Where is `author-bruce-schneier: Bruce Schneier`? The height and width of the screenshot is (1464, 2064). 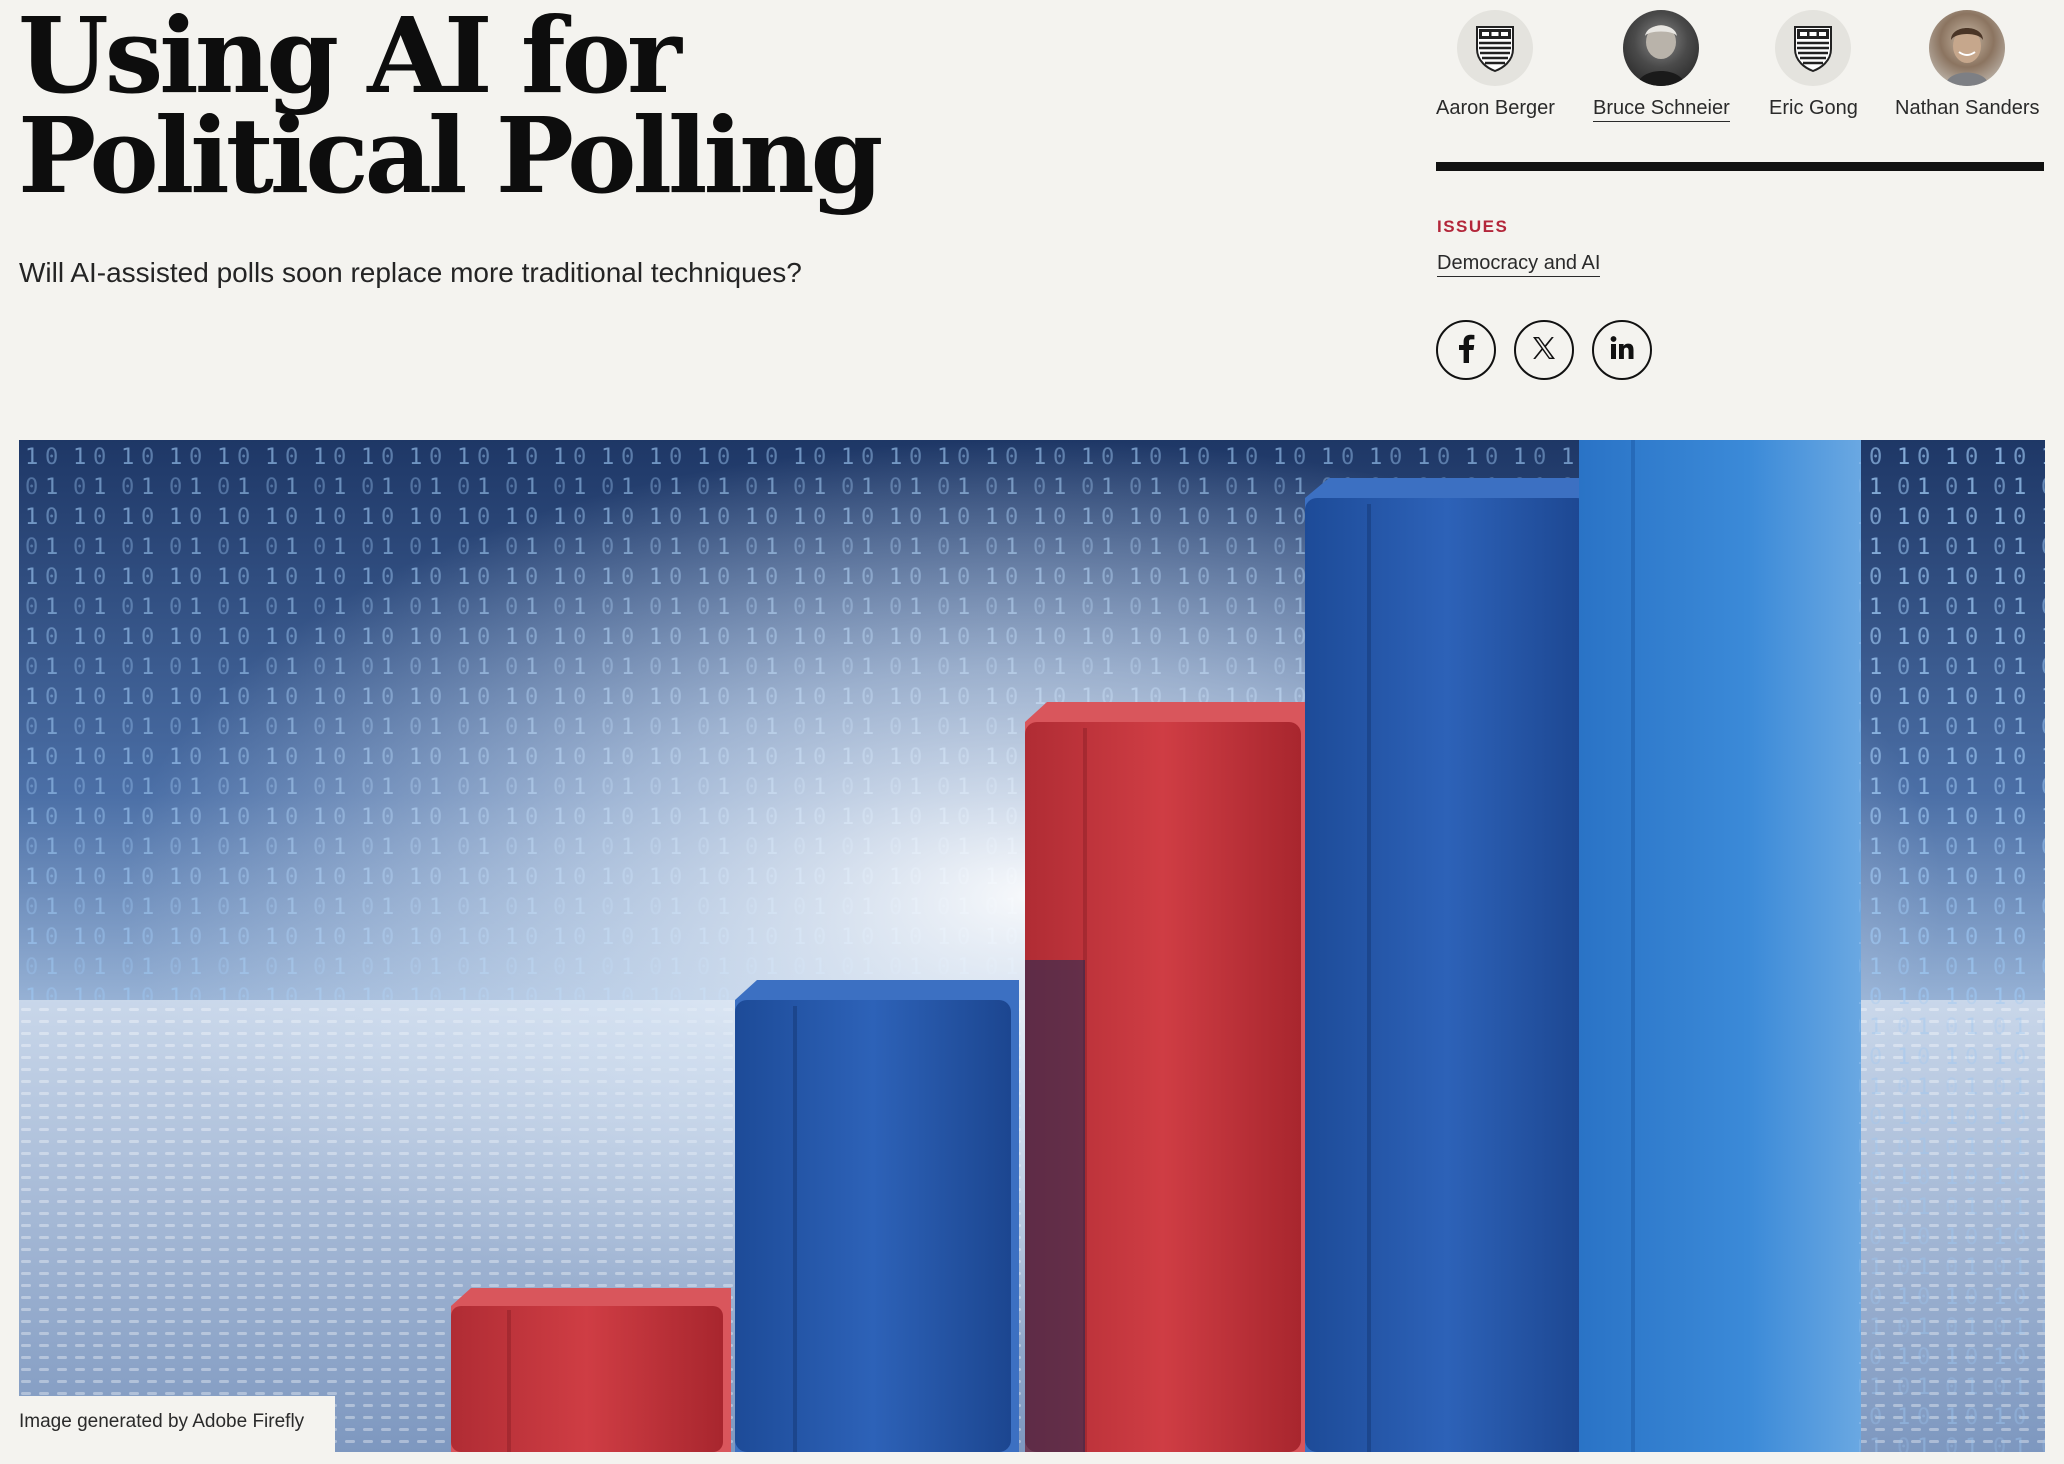
author-bruce-schneier: Bruce Schneier is located at coordinates (1661, 66).